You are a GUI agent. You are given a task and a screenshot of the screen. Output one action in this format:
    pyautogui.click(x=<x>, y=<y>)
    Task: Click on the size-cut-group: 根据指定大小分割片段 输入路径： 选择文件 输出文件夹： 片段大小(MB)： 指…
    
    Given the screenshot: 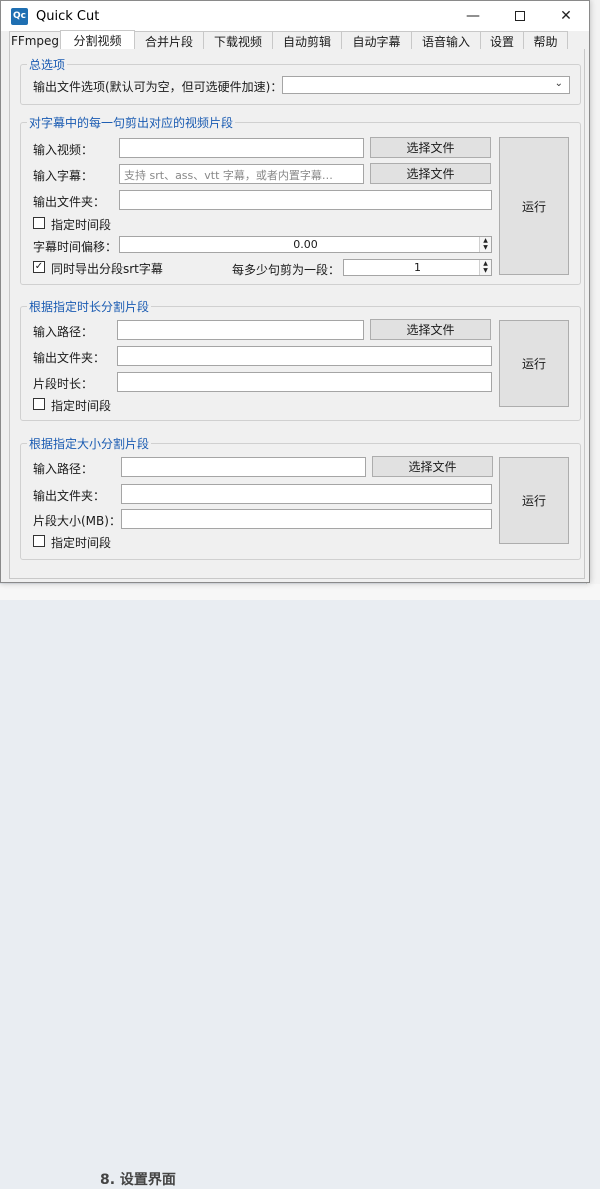 What is the action you would take?
    pyautogui.click(x=300, y=497)
    